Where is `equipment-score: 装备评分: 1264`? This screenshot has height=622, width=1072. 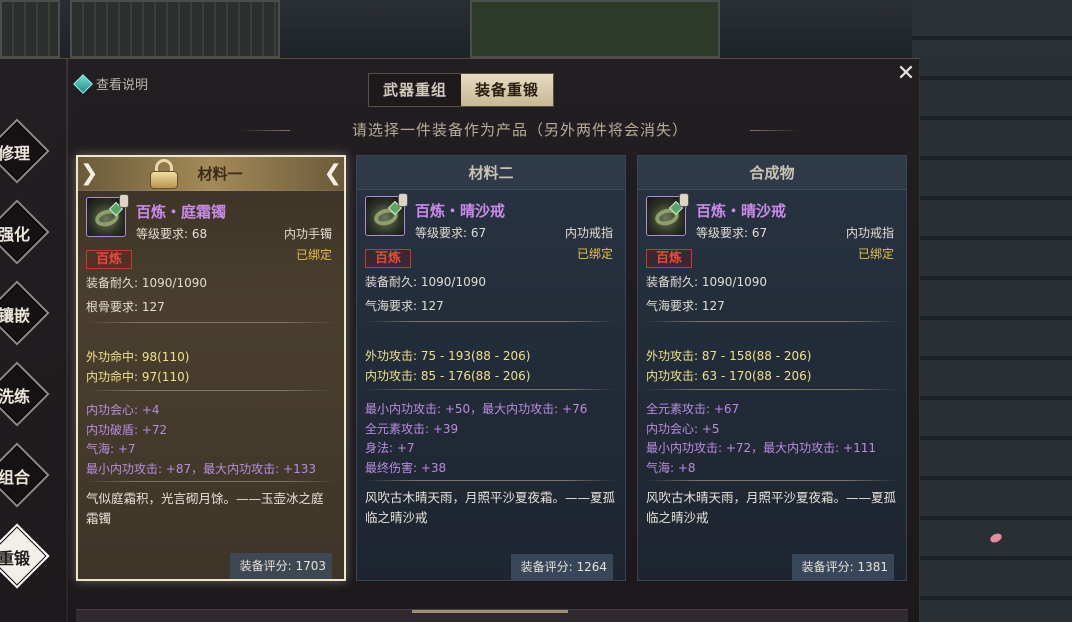 equipment-score: 装备评分: 1264 is located at coordinates (561, 567).